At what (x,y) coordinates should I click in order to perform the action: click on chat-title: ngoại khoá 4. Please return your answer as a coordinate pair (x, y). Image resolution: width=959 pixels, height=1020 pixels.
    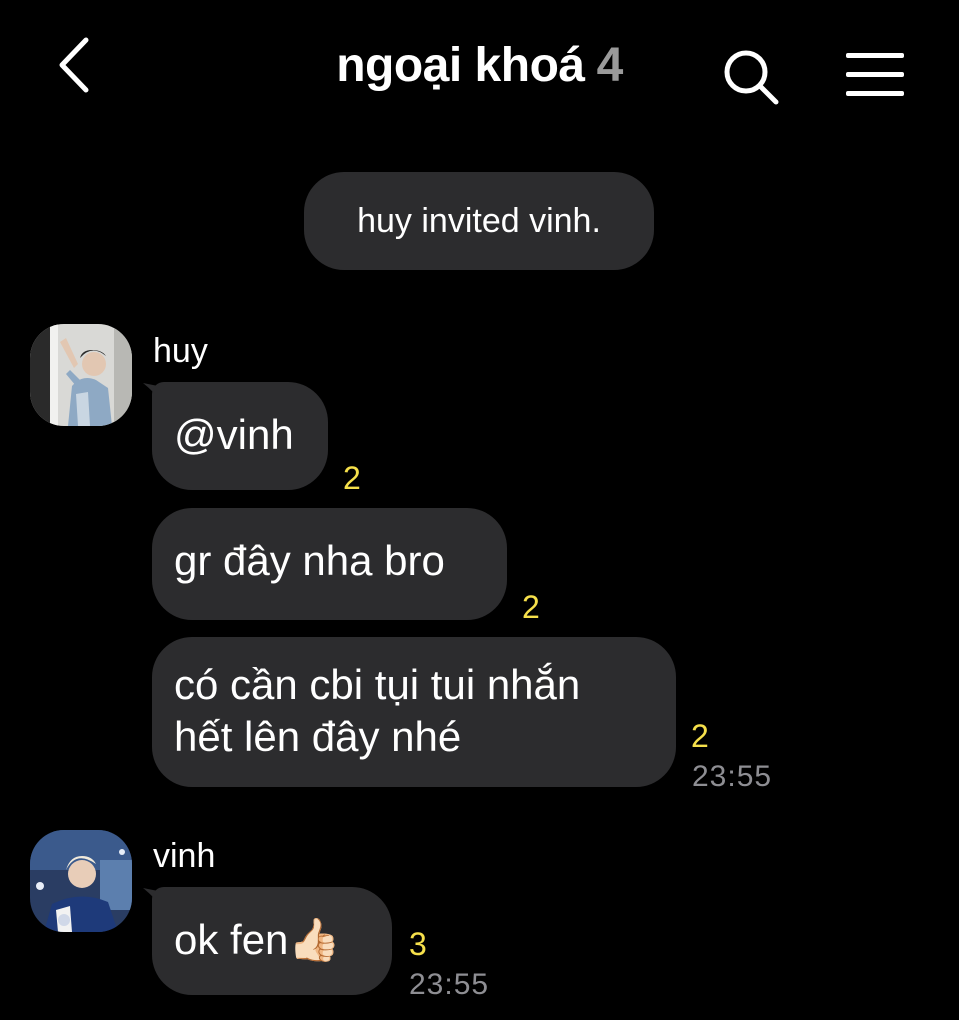
    Looking at the image, I should click on (479, 65).